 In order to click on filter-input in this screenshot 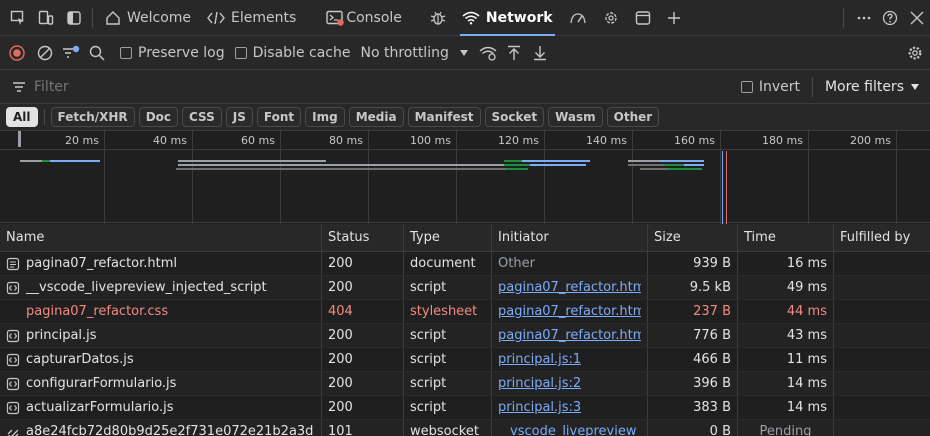, I will do `click(294, 86)`.